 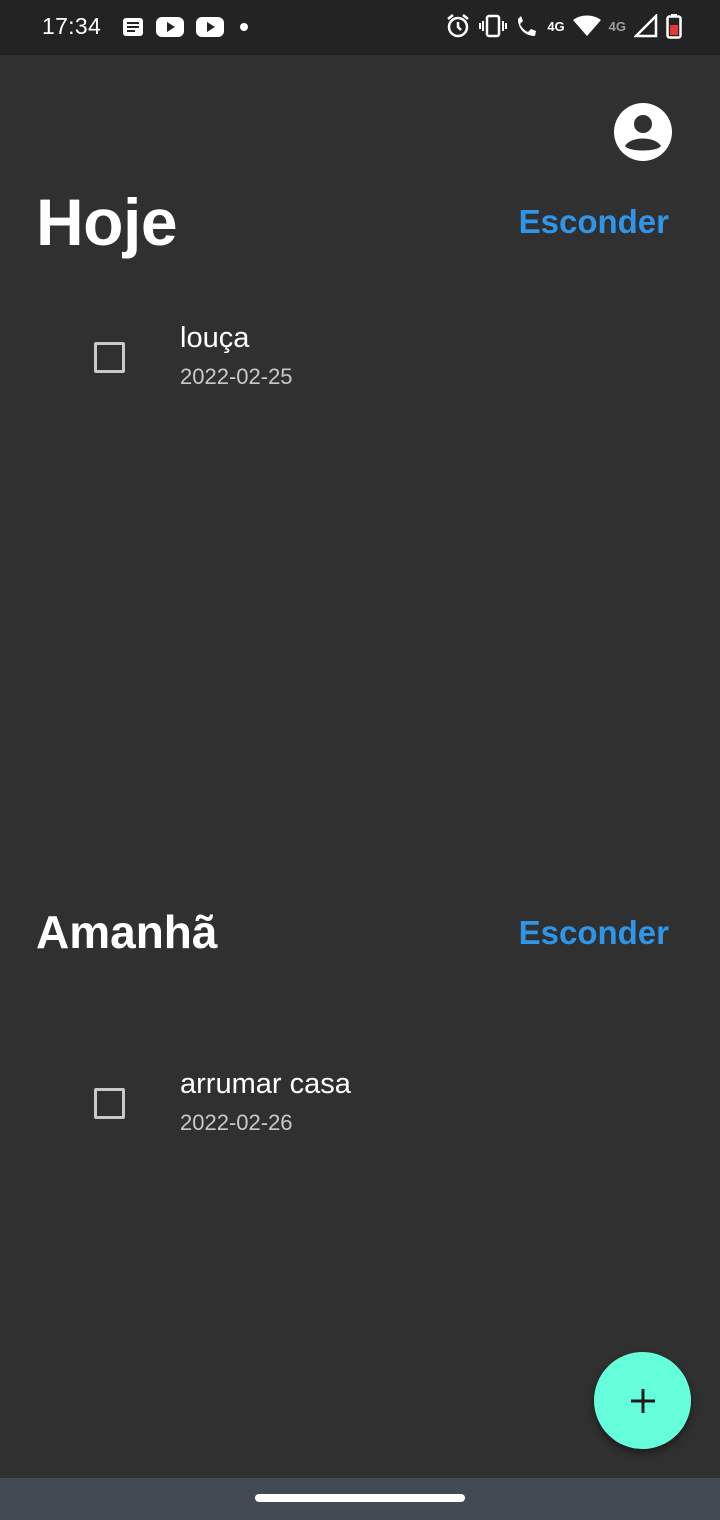 What do you see at coordinates (360, 358) in the screenshot?
I see `task-item: louça 2022-02-25` at bounding box center [360, 358].